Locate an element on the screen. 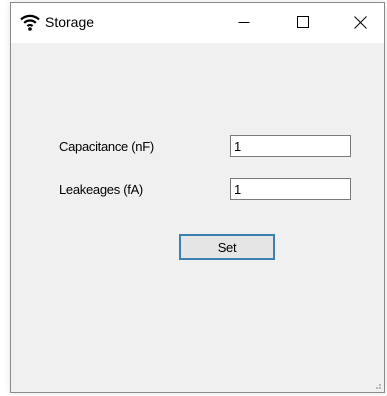  minimize-icon is located at coordinates (243, 22).